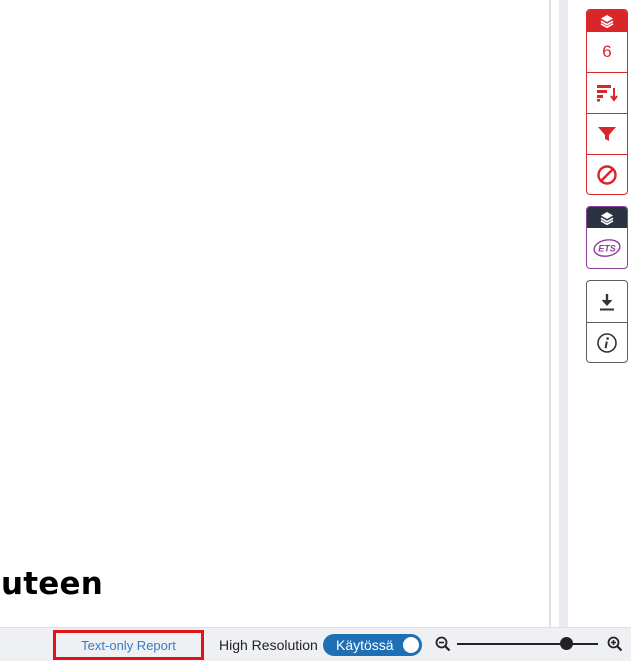 The image size is (631, 661). What do you see at coordinates (128, 645) in the screenshot?
I see `text-only-report-button: Text-only Report` at bounding box center [128, 645].